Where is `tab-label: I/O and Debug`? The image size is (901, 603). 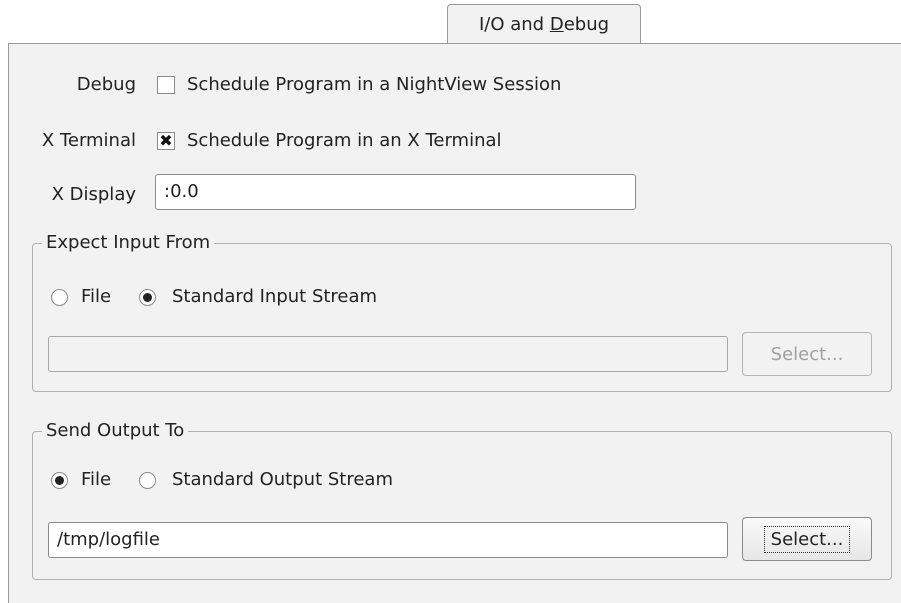 tab-label: I/O and Debug is located at coordinates (544, 24).